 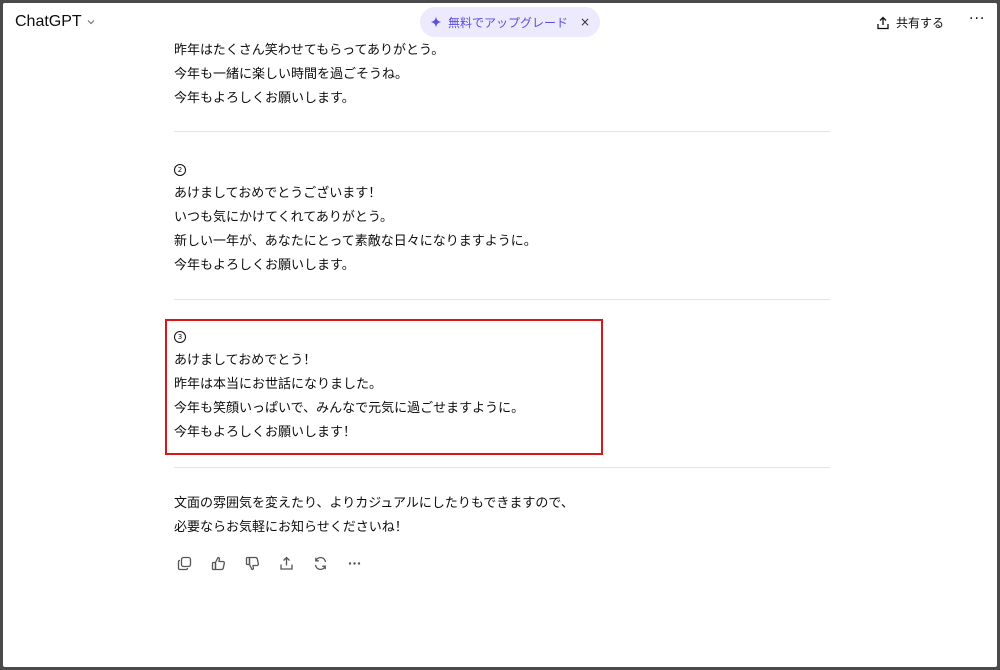 I want to click on thumbs-up-icon, so click(x=218, y=563).